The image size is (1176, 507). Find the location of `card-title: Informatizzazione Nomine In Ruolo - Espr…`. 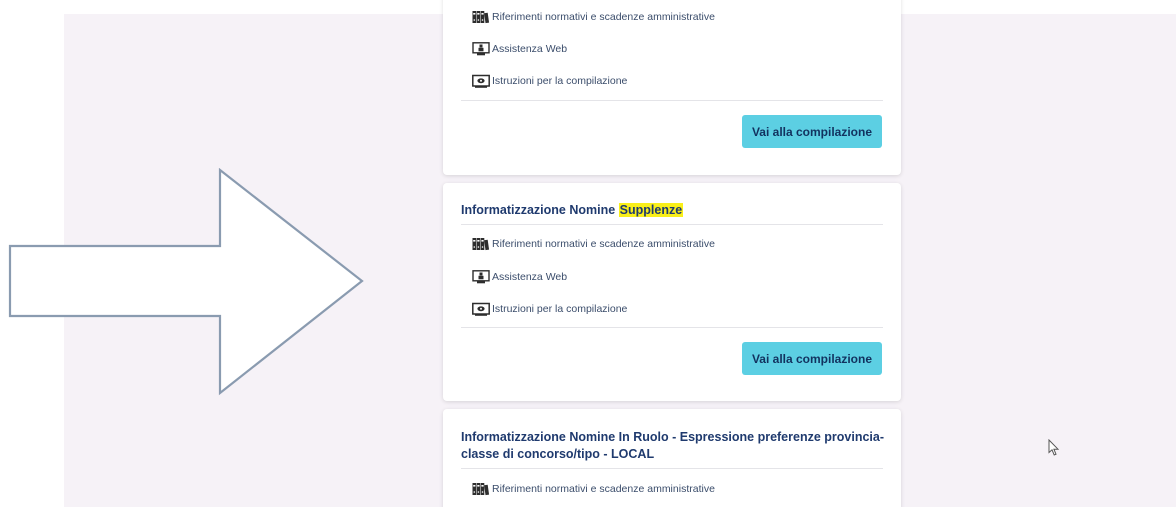

card-title: Informatizzazione Nomine In Ruolo - Espr… is located at coordinates (672, 445).